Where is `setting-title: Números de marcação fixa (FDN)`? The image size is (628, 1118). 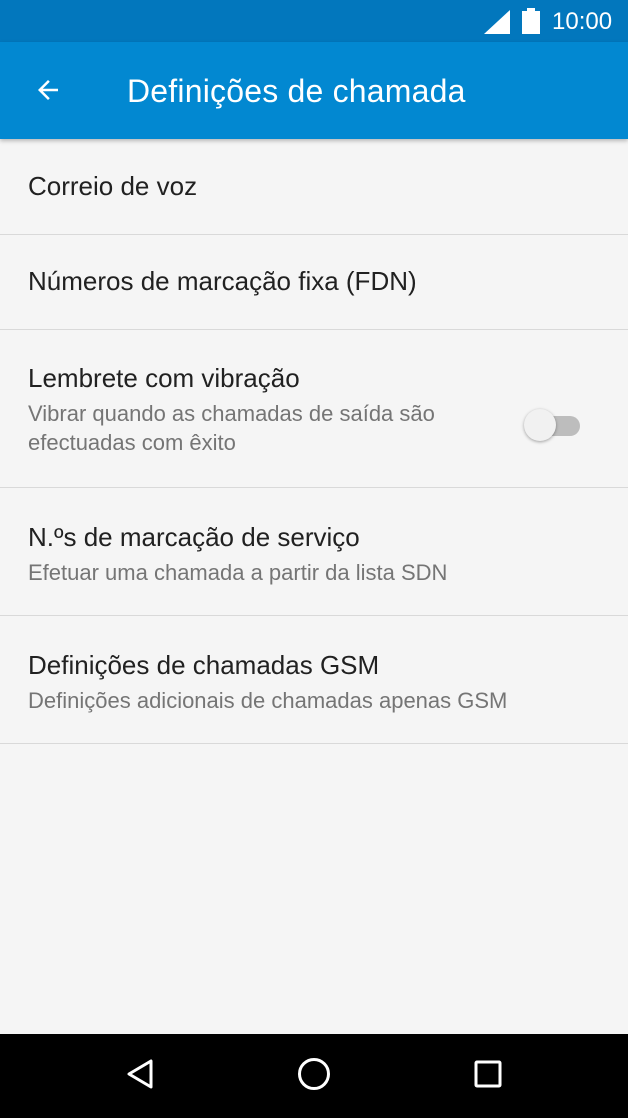 setting-title: Números de marcação fixa (FDN) is located at coordinates (222, 281).